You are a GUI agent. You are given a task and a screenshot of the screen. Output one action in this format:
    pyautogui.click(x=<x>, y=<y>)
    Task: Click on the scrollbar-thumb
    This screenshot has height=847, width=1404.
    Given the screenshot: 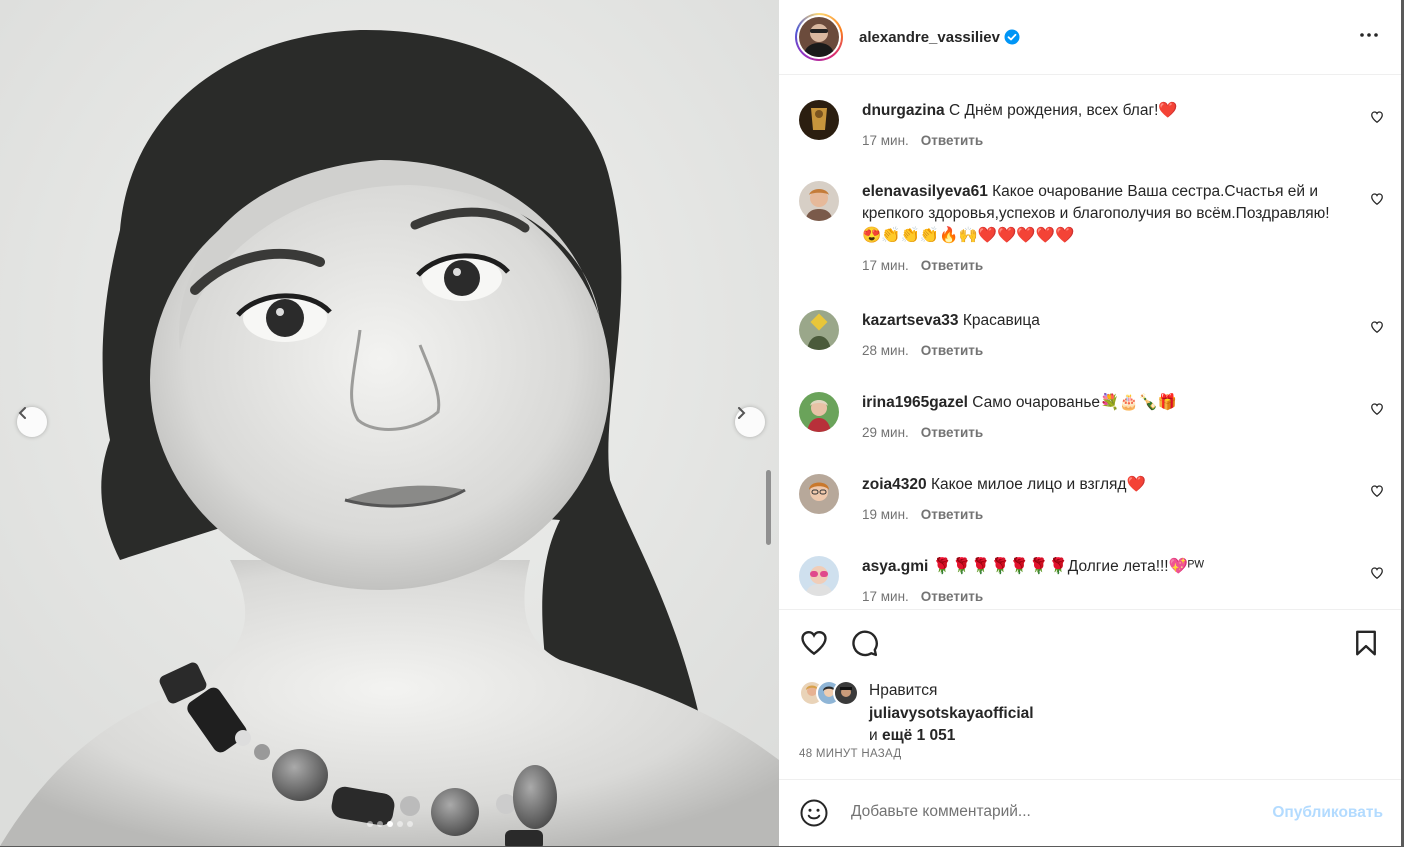 What is the action you would take?
    pyautogui.click(x=768, y=507)
    